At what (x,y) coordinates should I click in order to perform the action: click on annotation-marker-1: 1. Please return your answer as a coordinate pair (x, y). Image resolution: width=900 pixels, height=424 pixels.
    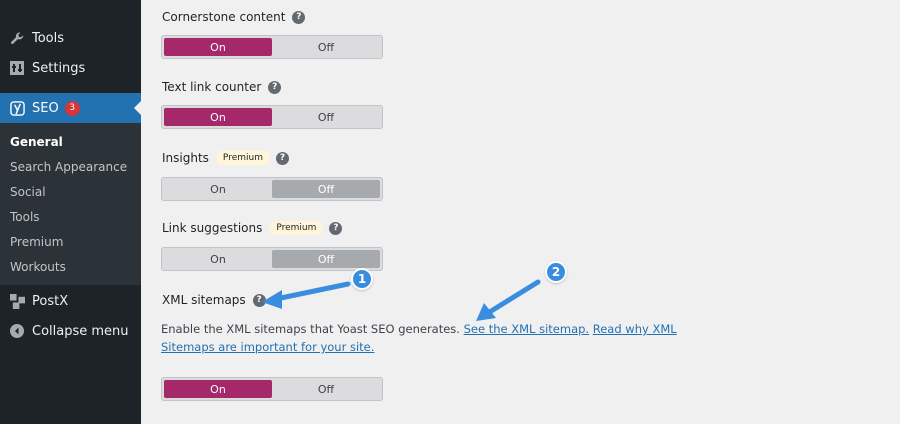
    Looking at the image, I should click on (362, 279).